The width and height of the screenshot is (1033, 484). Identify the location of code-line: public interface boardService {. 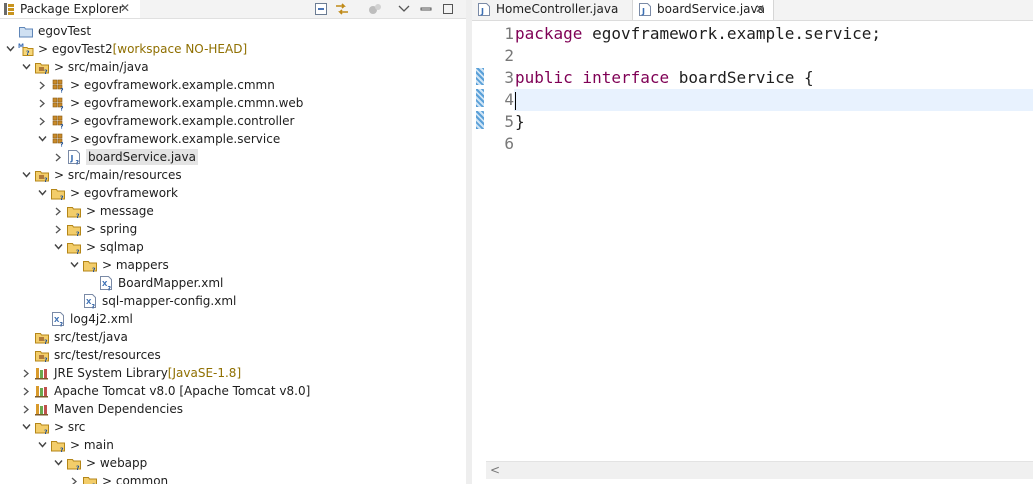
(773, 78).